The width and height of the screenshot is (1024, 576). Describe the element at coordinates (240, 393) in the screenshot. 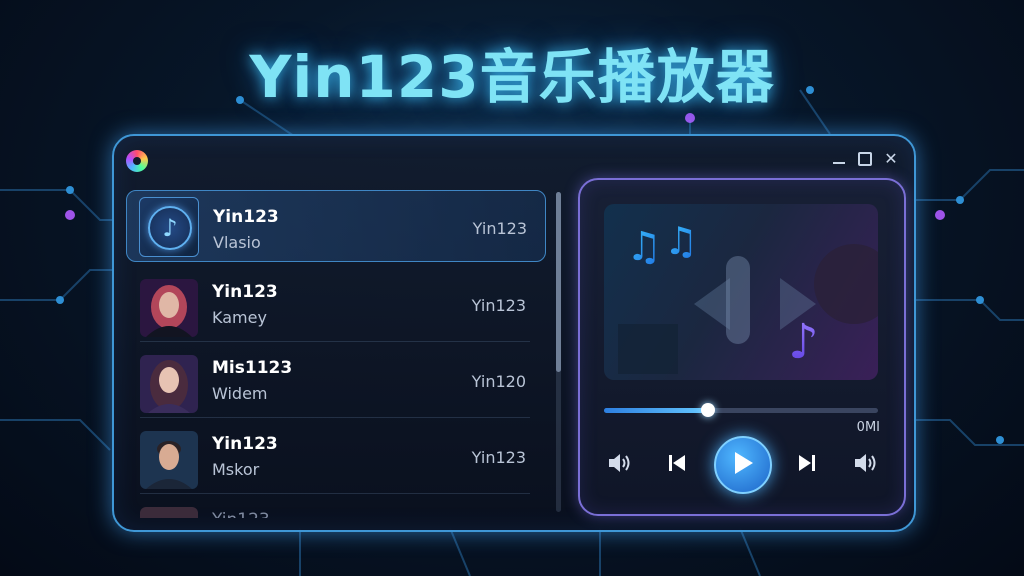

I see `track-artist: Widem` at that location.